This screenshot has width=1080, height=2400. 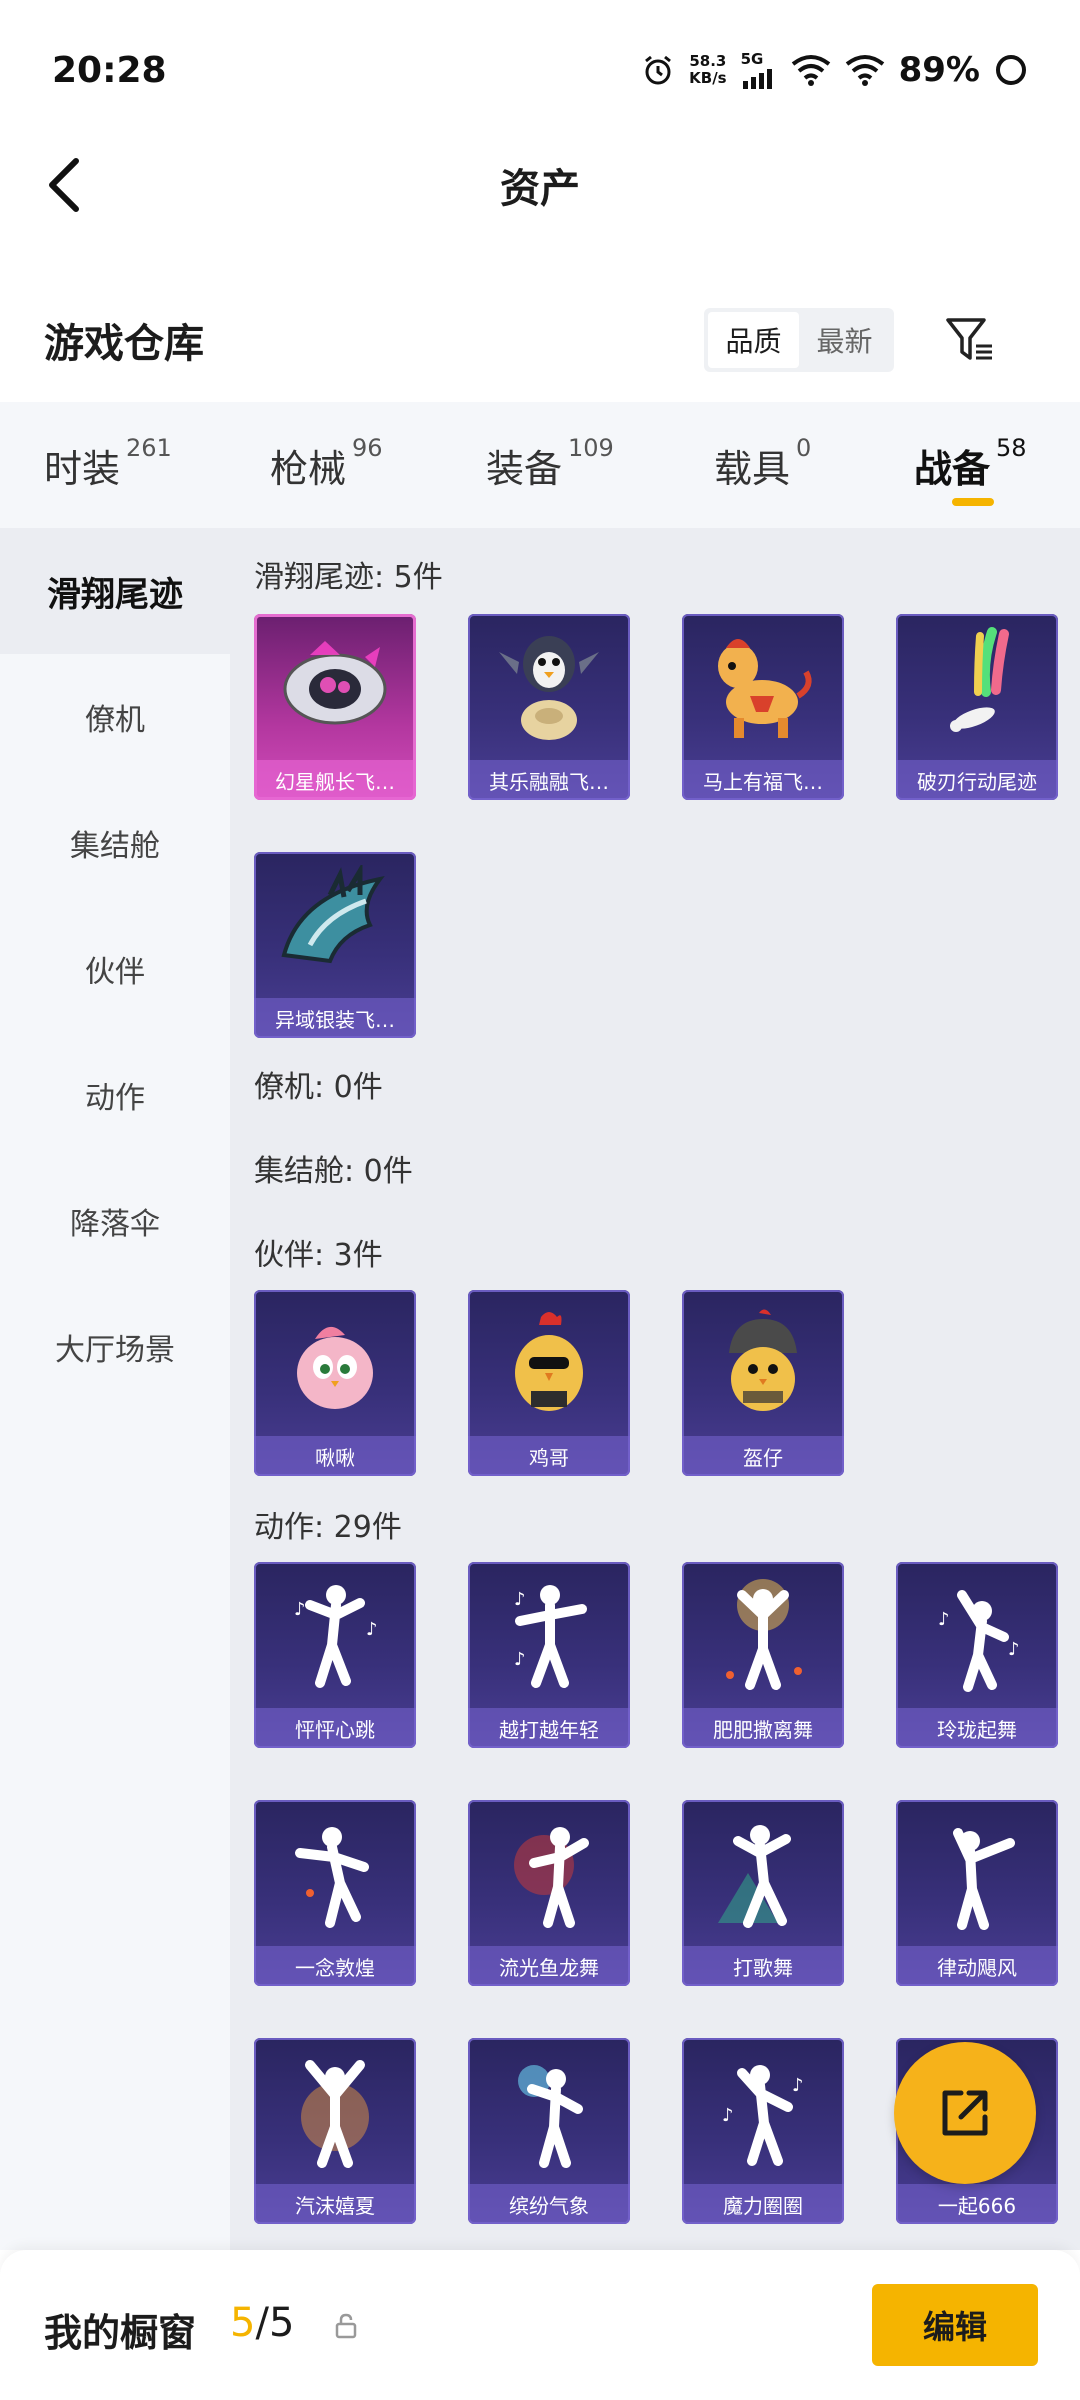 I want to click on net-speed-unit: KB/s, so click(x=708, y=78).